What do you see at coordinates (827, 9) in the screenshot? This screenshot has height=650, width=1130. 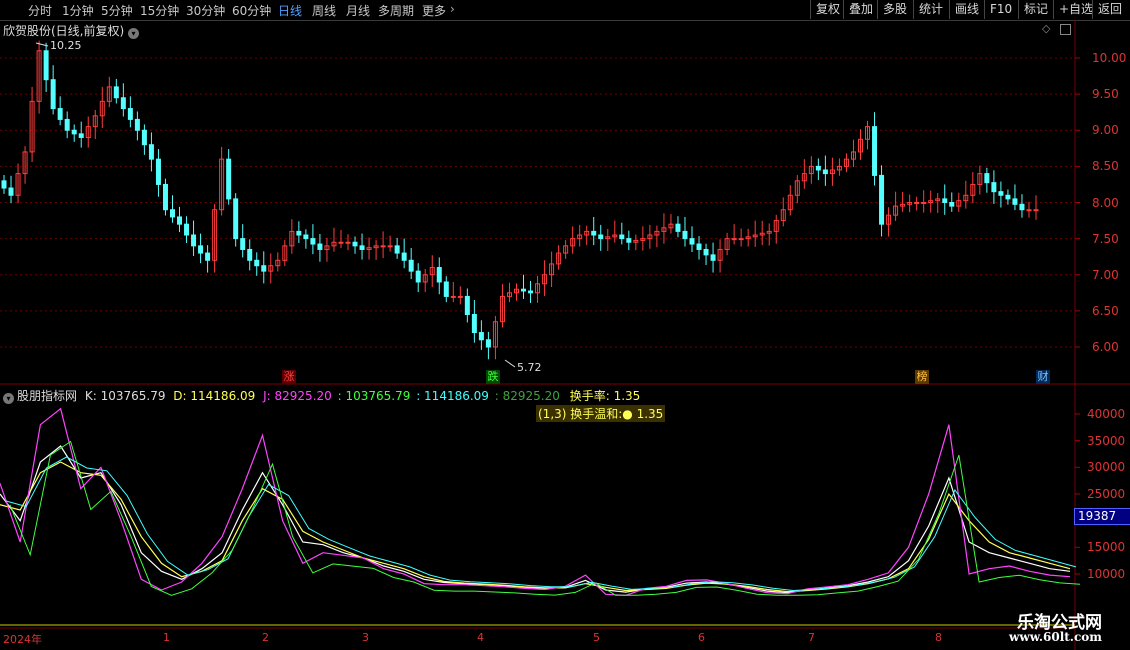 I see `fuquan-button: 复权` at bounding box center [827, 9].